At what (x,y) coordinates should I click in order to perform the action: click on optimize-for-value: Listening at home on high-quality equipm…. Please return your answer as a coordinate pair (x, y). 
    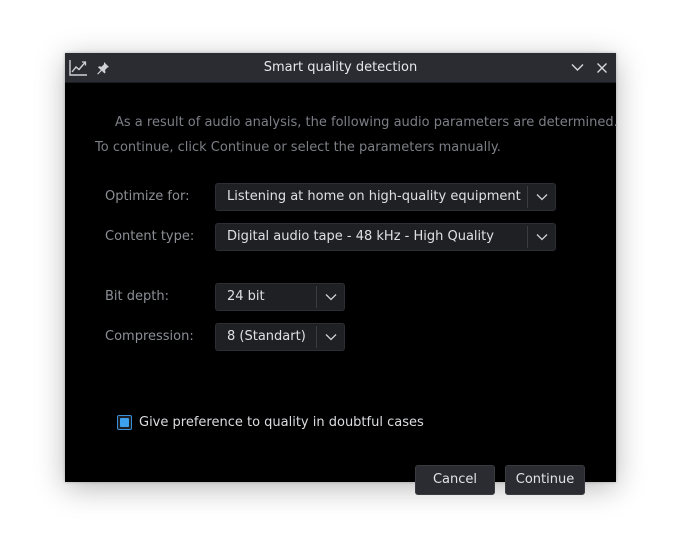
    Looking at the image, I should click on (374, 196).